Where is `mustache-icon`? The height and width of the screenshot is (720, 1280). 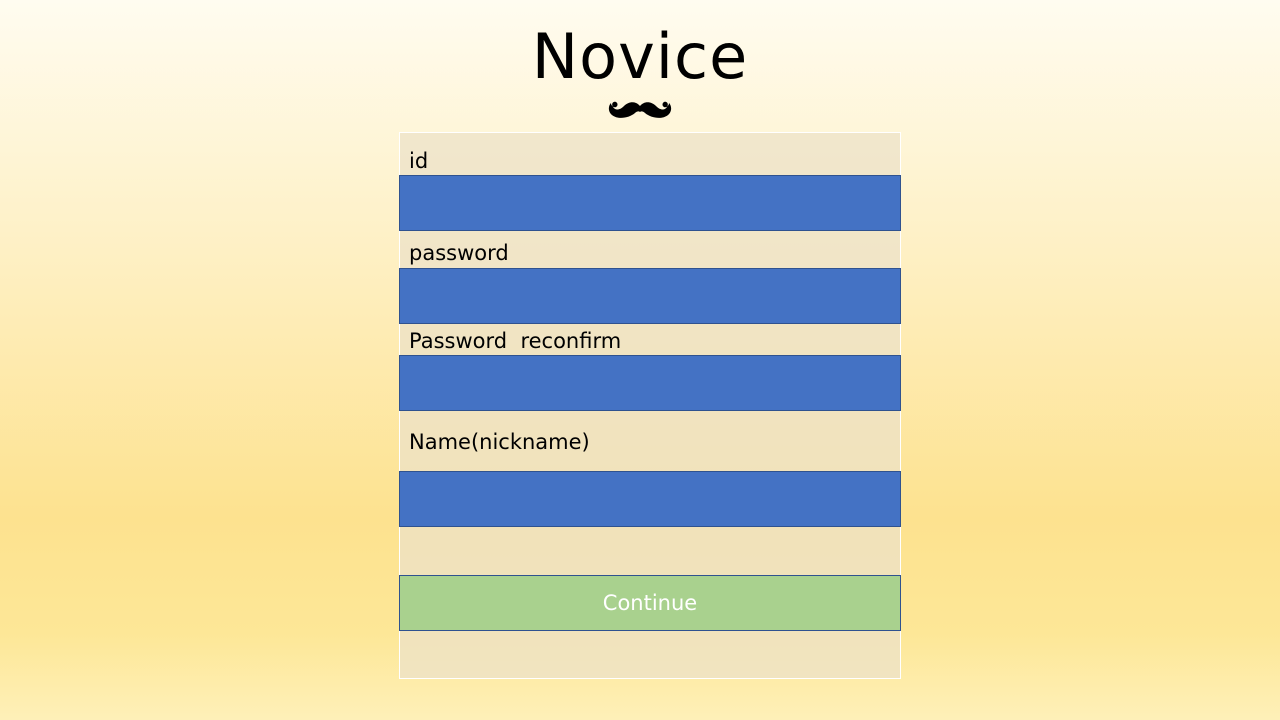 mustache-icon is located at coordinates (640, 109).